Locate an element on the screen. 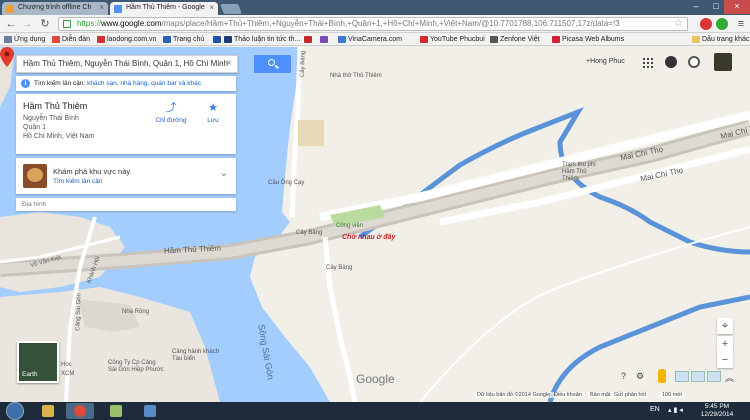 This screenshot has width=750, height=420. label-tram-thu-phi: Trạm thu phí Hầm Thủ Thiêm is located at coordinates (579, 172).